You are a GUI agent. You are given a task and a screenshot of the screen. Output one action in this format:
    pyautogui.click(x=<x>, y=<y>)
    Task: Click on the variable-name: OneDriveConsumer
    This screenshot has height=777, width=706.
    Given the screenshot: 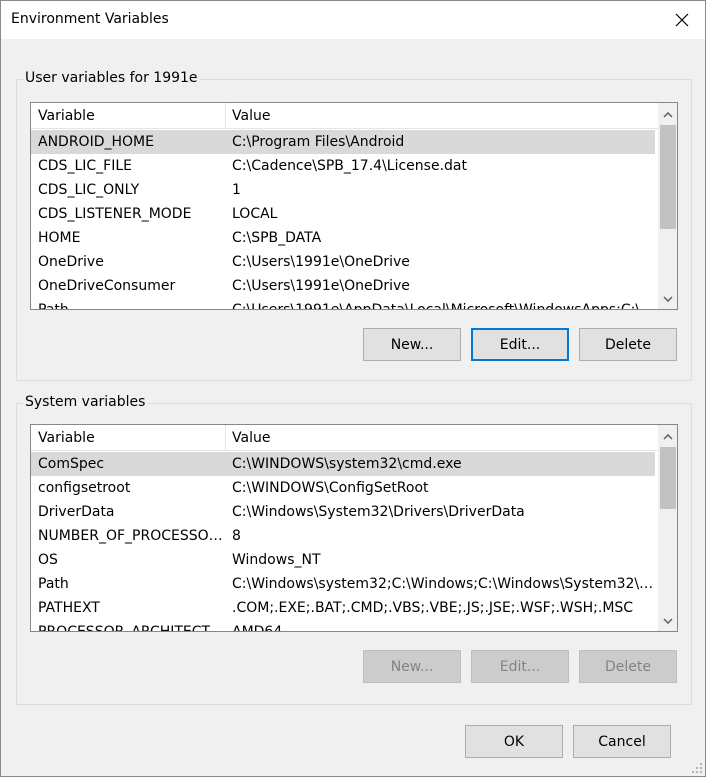 What is the action you would take?
    pyautogui.click(x=107, y=286)
    